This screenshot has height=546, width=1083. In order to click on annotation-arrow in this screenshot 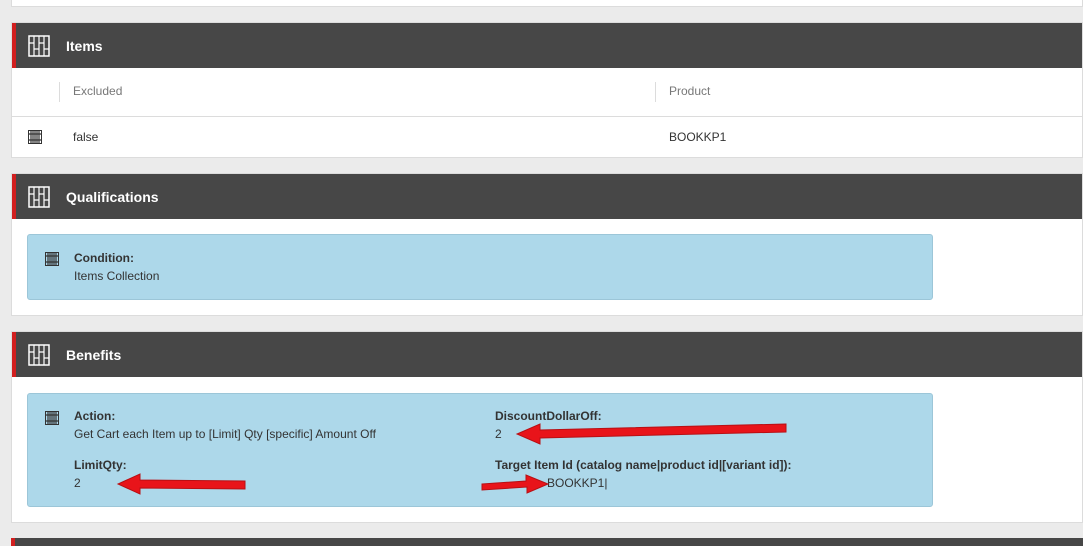, I will do `click(451, 459)`.